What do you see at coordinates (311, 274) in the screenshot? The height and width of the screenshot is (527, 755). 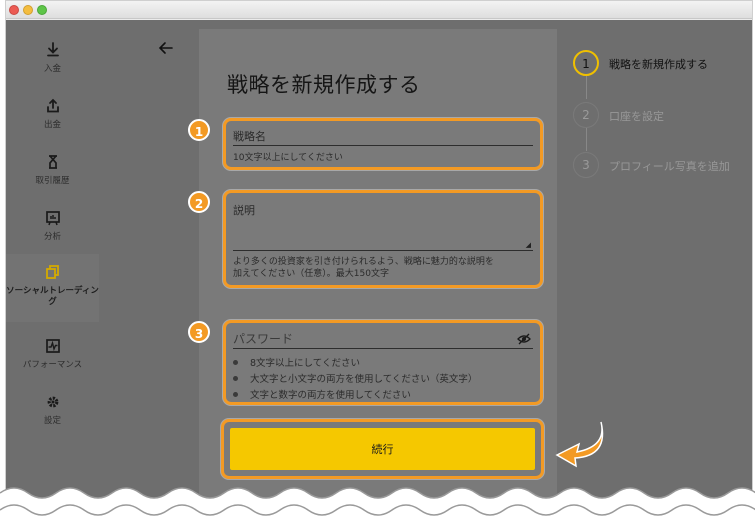 I see `description-helper-line2: 加えてください（任意）。最大150文字` at bounding box center [311, 274].